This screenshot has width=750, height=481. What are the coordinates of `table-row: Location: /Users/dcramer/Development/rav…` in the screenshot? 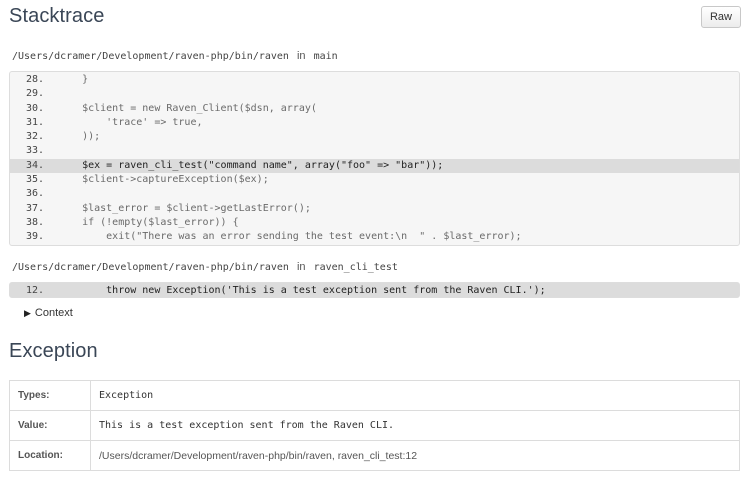 It's located at (374, 455).